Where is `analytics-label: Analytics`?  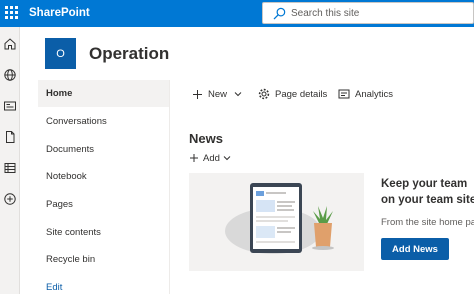 analytics-label: Analytics is located at coordinates (374, 94).